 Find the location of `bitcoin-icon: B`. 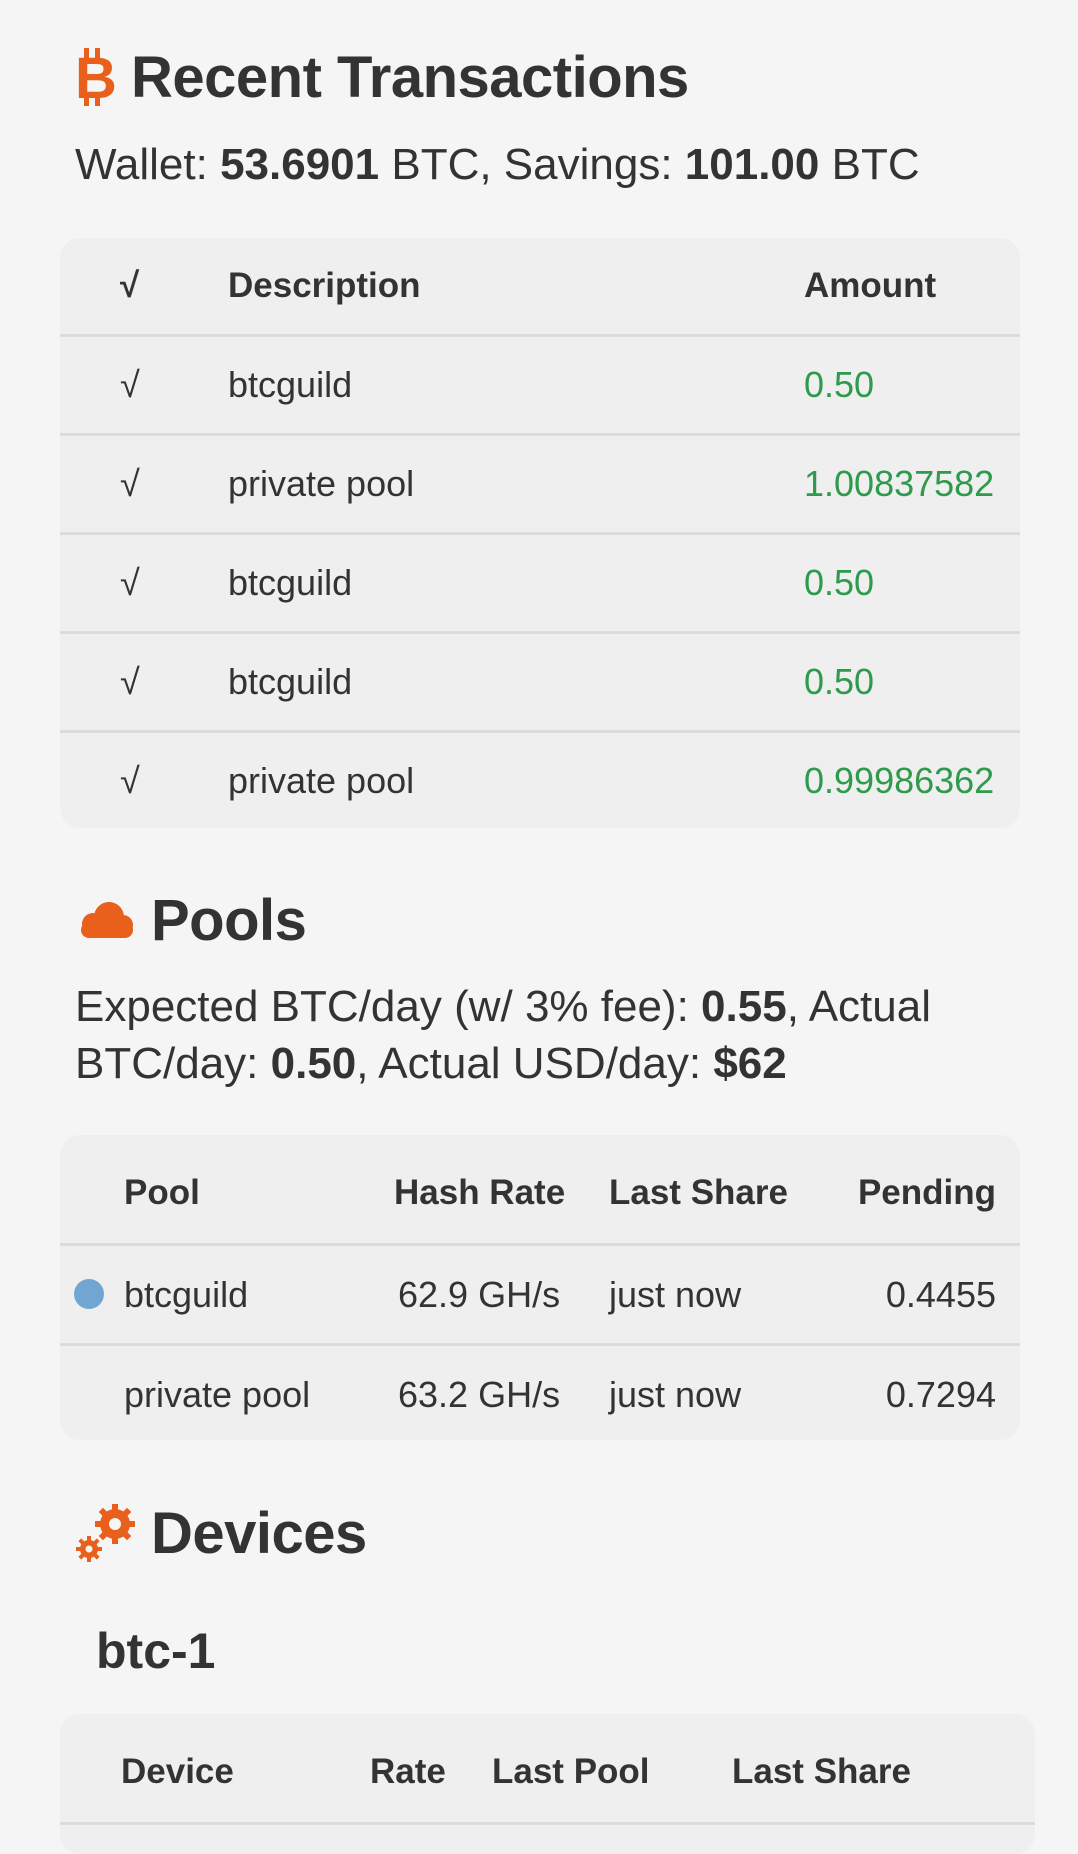

bitcoin-icon: B is located at coordinates (96, 77).